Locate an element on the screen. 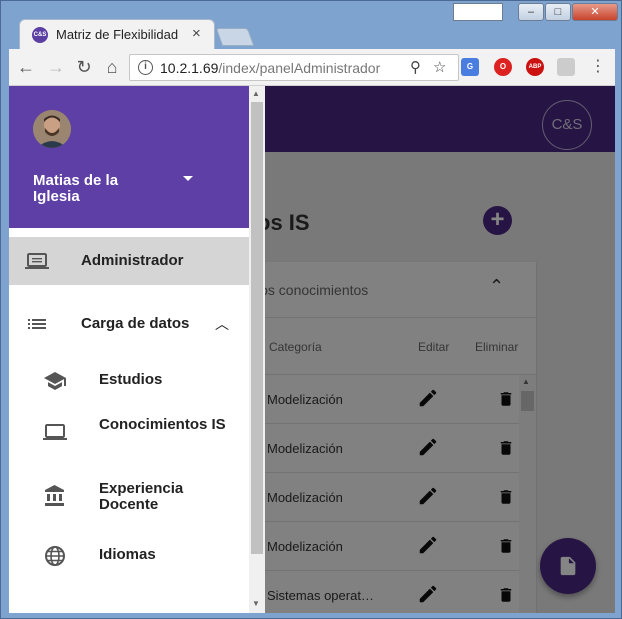 The image size is (622, 619). user-name: Matias de la Iglesia is located at coordinates (76, 188).